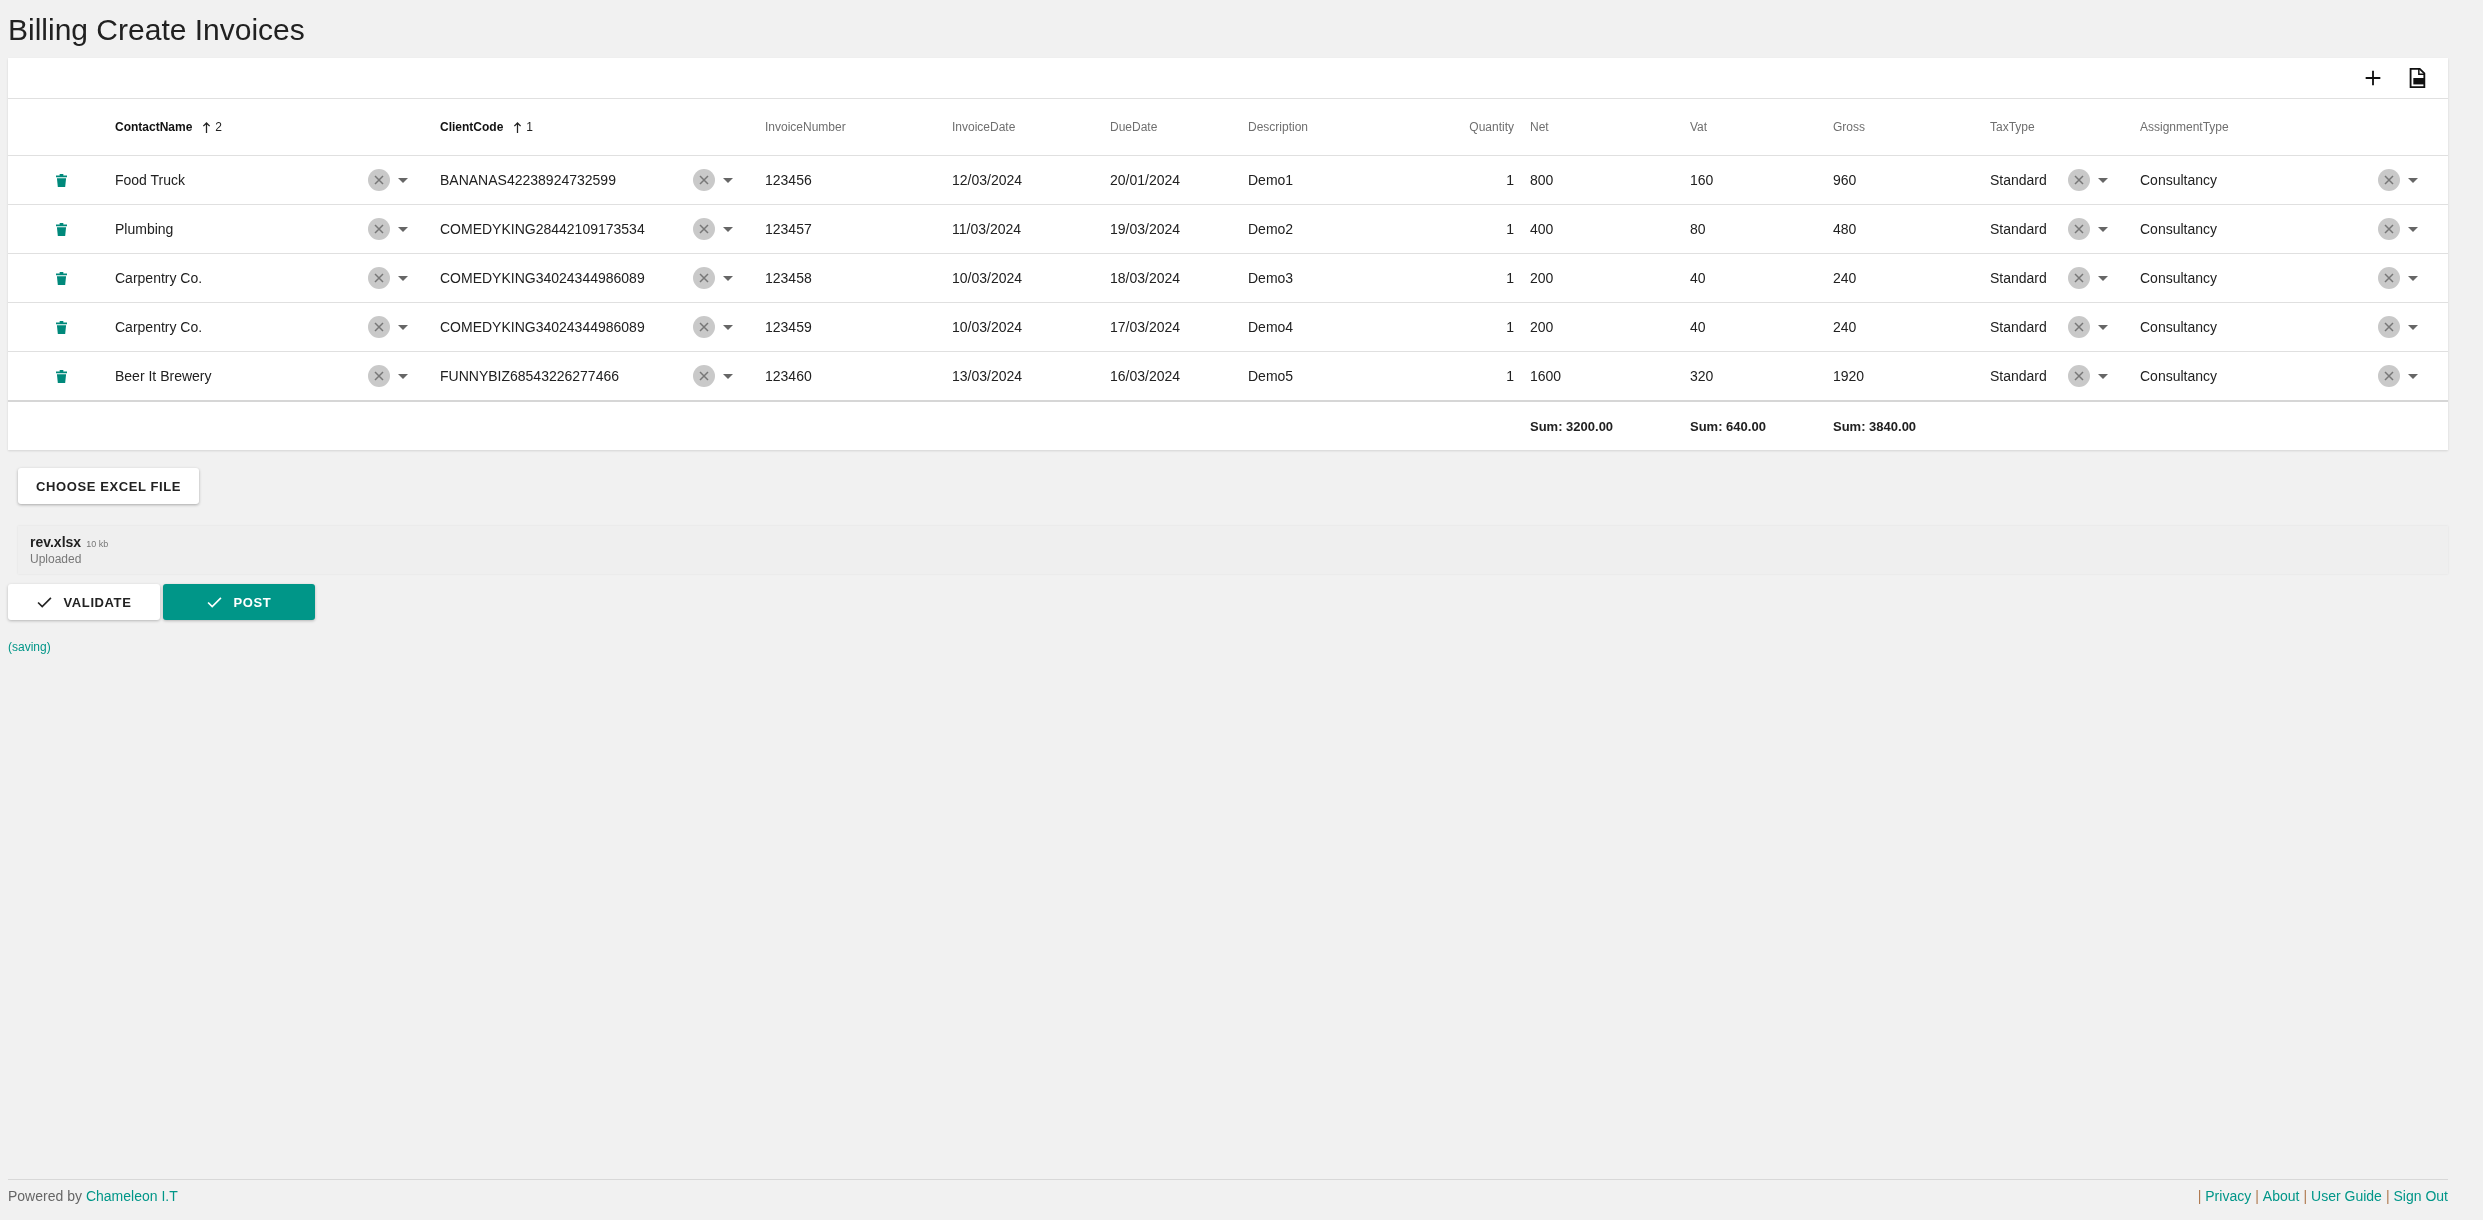  What do you see at coordinates (987, 376) in the screenshot?
I see `table-cell: 13/03/2024` at bounding box center [987, 376].